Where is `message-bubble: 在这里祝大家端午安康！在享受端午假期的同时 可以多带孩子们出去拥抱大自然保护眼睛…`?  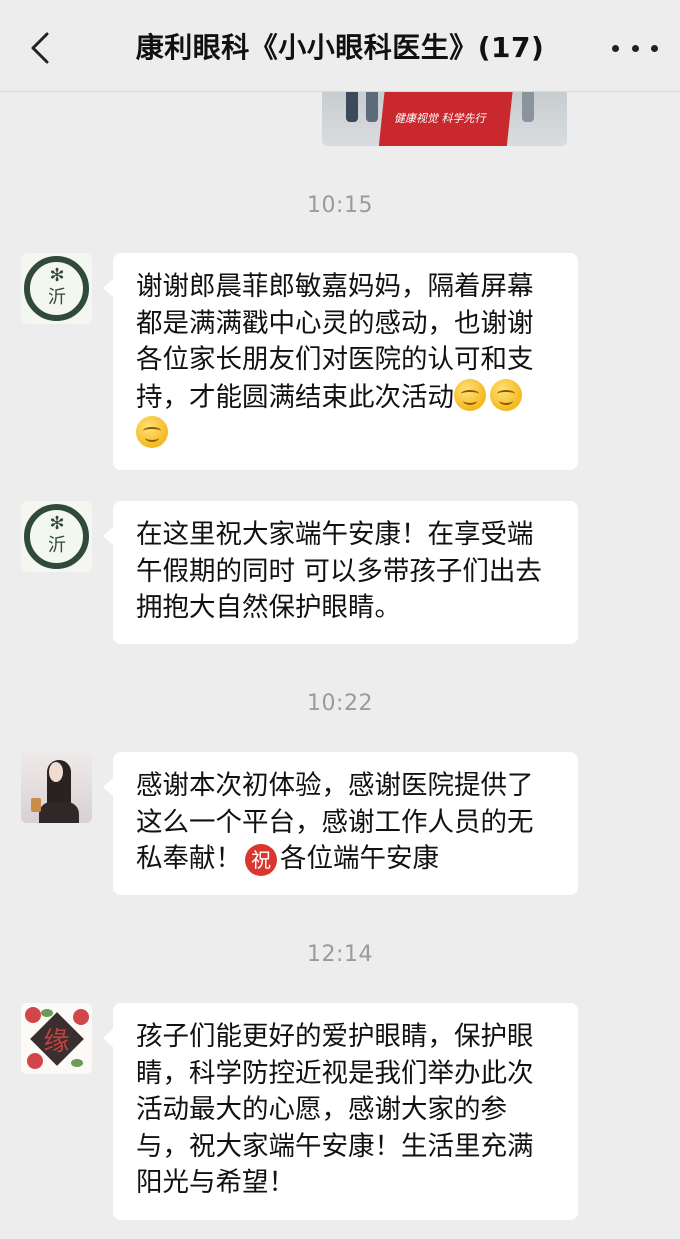
message-bubble: 在这里祝大家端午安康！在享受端午假期的同时 可以多带孩子们出去拥抱大自然保护眼睛… is located at coordinates (340, 572).